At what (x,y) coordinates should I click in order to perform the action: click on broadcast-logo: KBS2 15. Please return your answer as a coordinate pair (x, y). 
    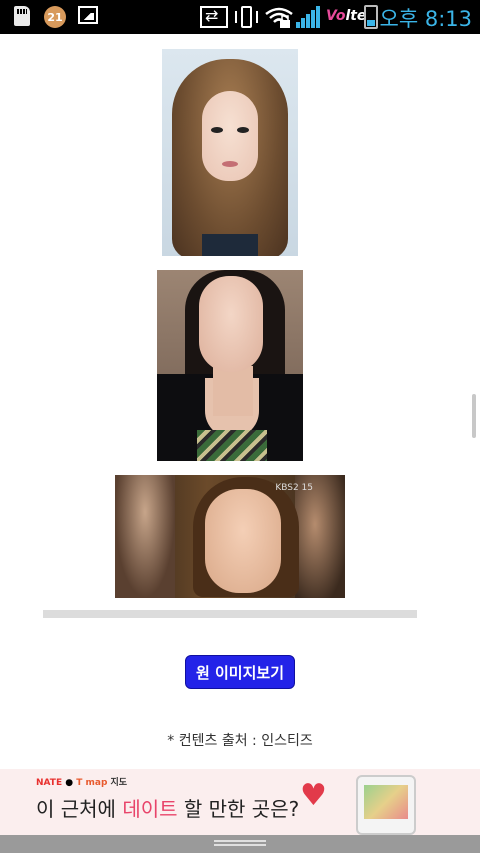
    Looking at the image, I should click on (294, 488).